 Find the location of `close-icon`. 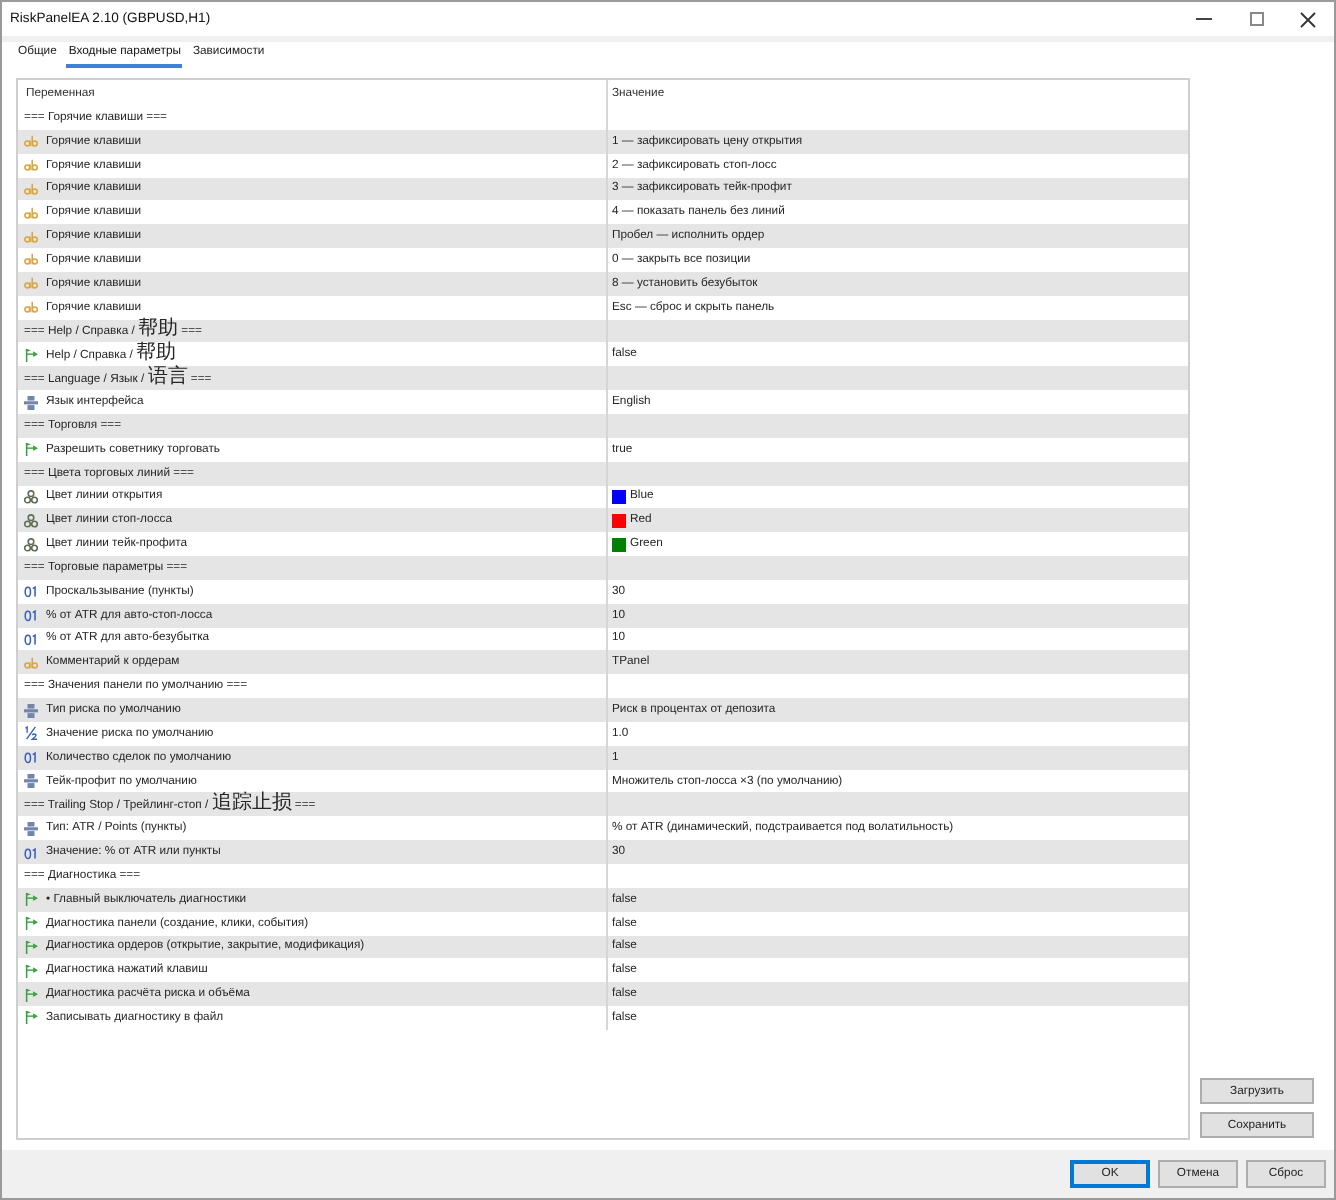

close-icon is located at coordinates (1308, 19).